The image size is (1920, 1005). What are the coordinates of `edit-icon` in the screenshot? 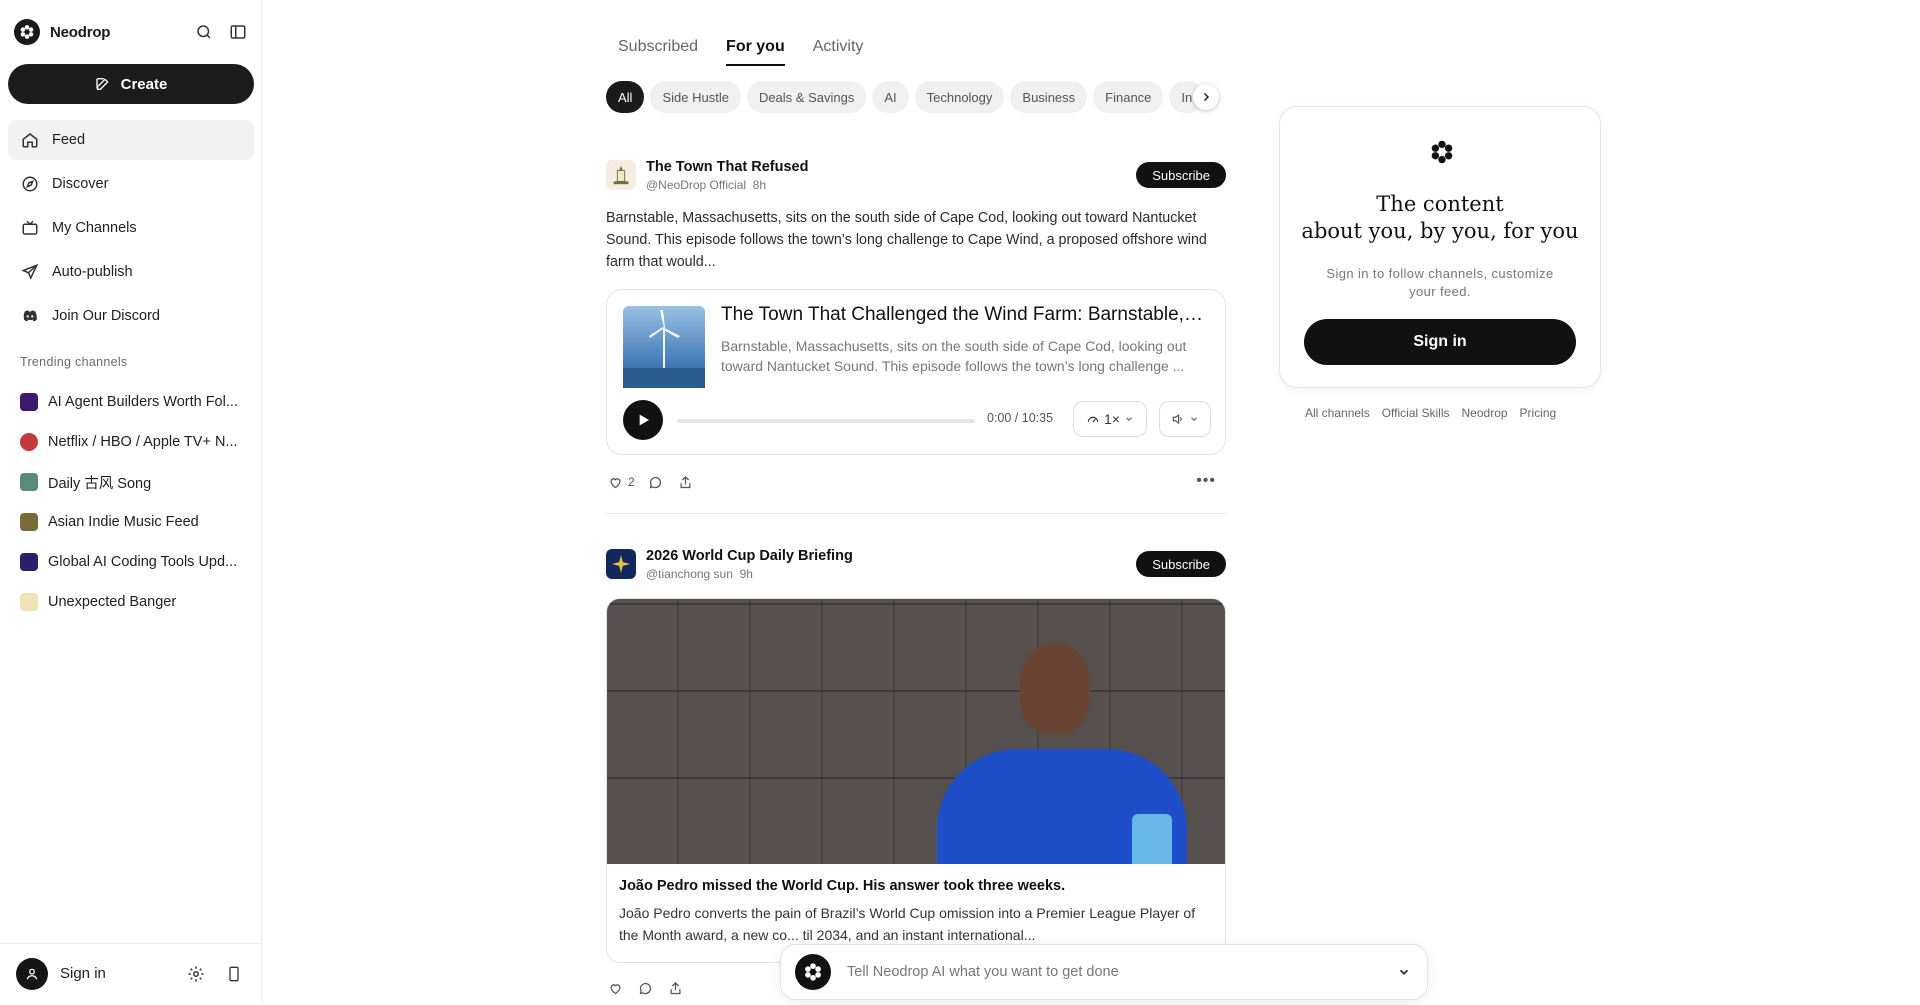 It's located at (103, 84).